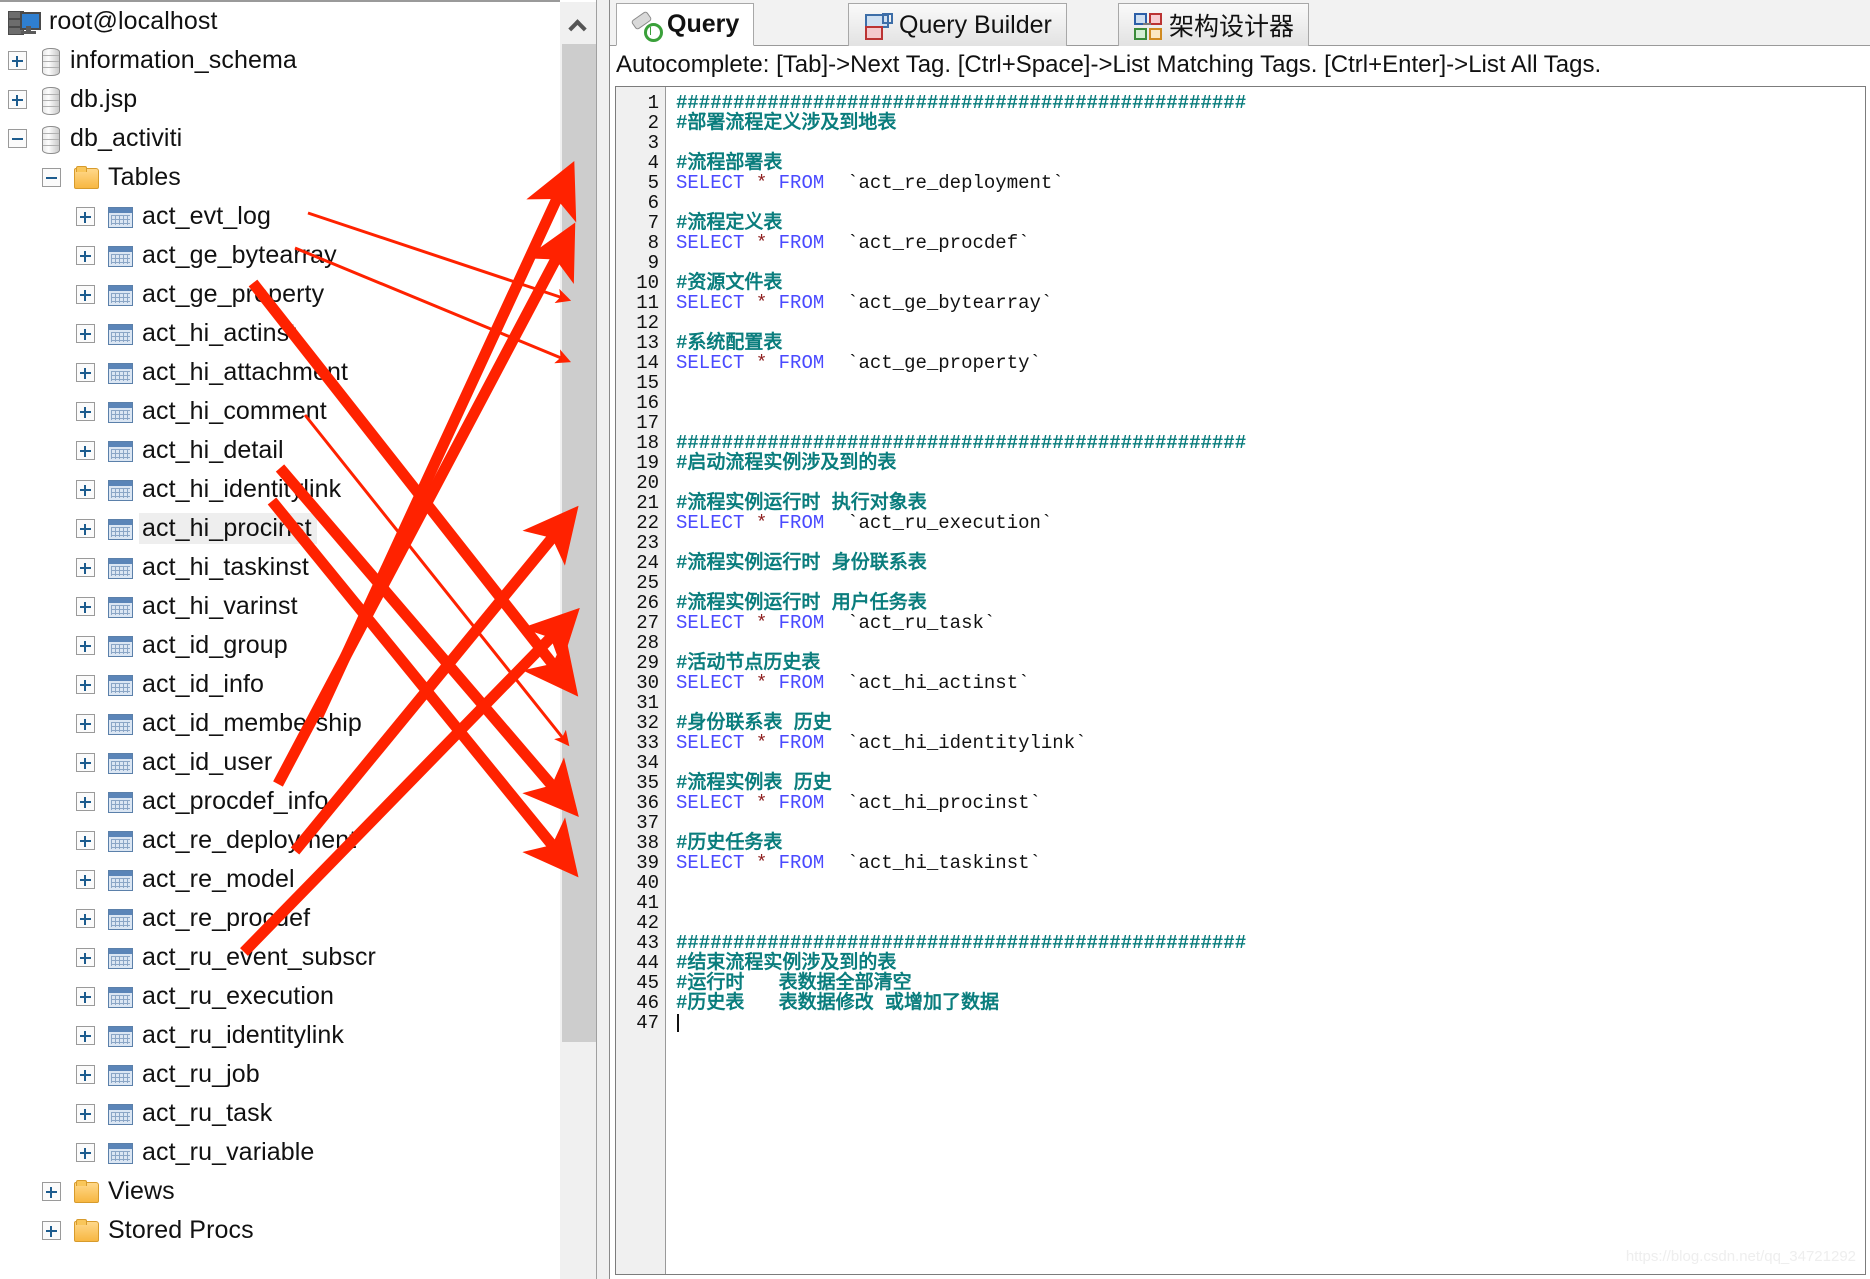 Image resolution: width=1870 pixels, height=1279 pixels. I want to click on tree-item-tables: Tables, so click(280, 177).